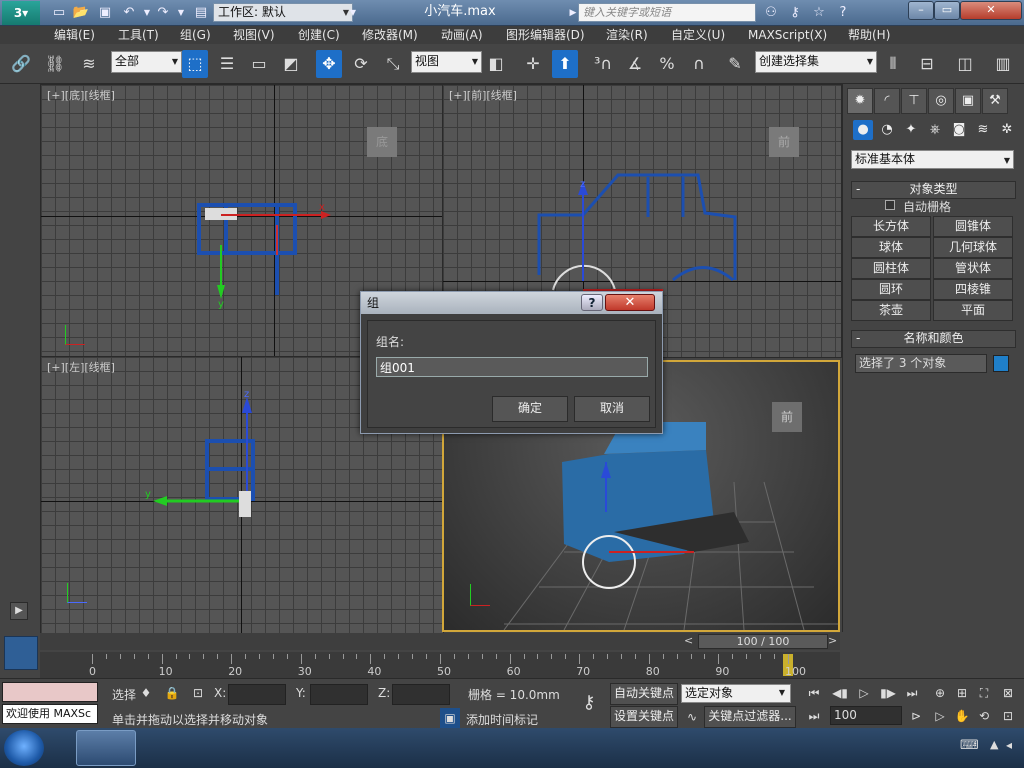 This screenshot has height=768, width=1024. What do you see at coordinates (55, 64) in the screenshot?
I see `unlink-icon: ⛓` at bounding box center [55, 64].